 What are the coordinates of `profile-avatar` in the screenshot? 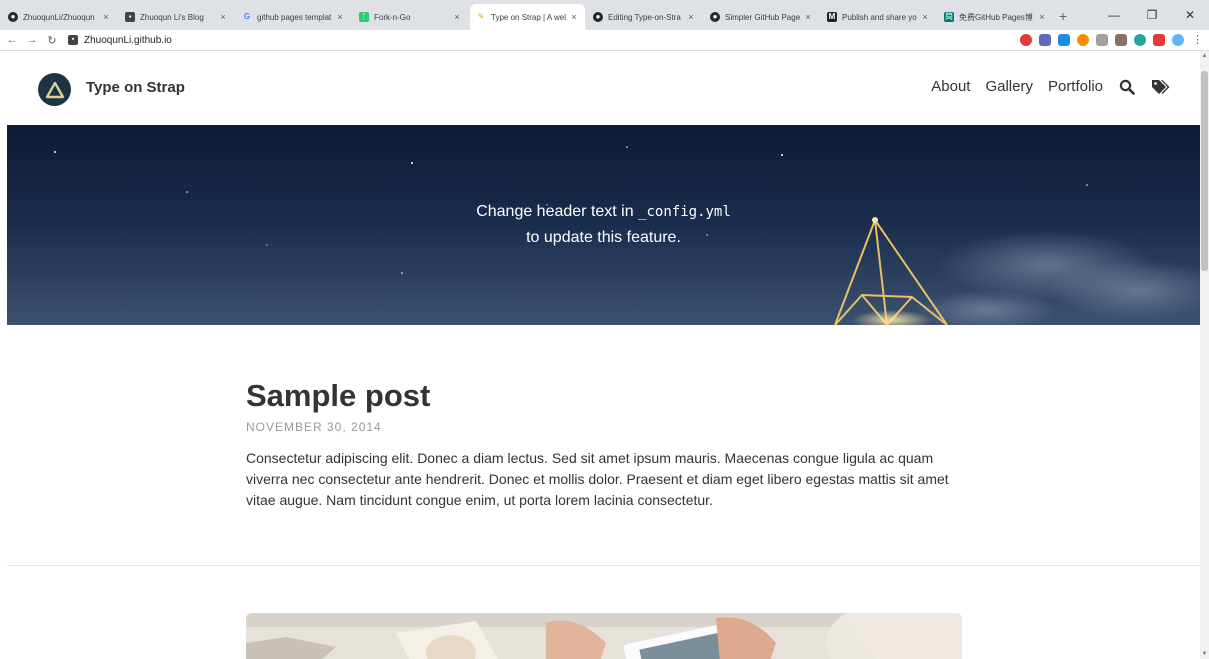 It's located at (1178, 39).